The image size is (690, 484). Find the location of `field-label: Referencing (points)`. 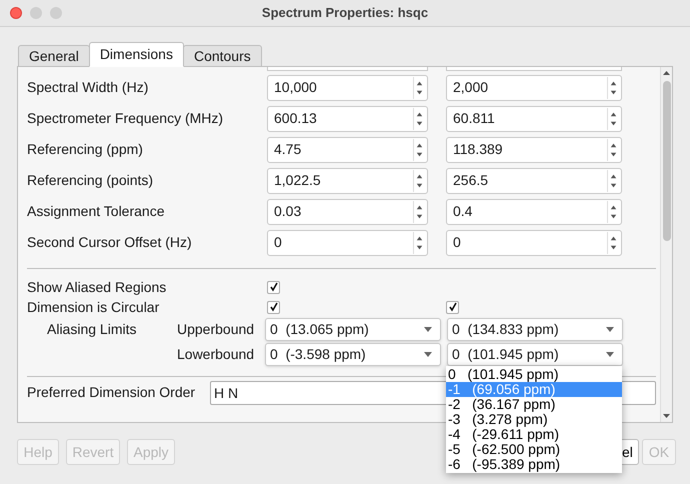

field-label: Referencing (points) is located at coordinates (90, 180).